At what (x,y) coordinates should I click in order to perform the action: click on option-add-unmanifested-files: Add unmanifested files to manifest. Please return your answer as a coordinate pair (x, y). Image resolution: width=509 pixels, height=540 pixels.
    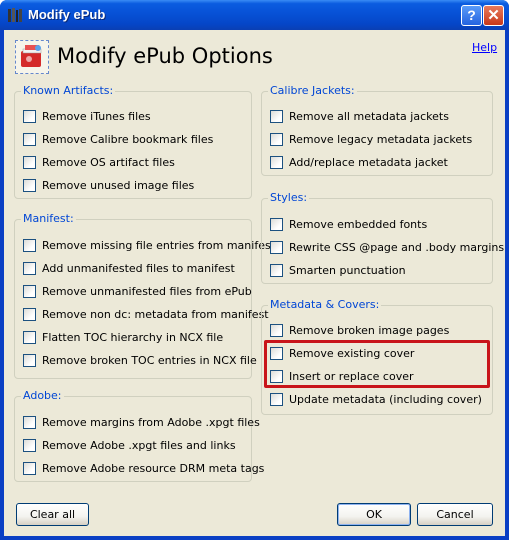
    Looking at the image, I should click on (129, 268).